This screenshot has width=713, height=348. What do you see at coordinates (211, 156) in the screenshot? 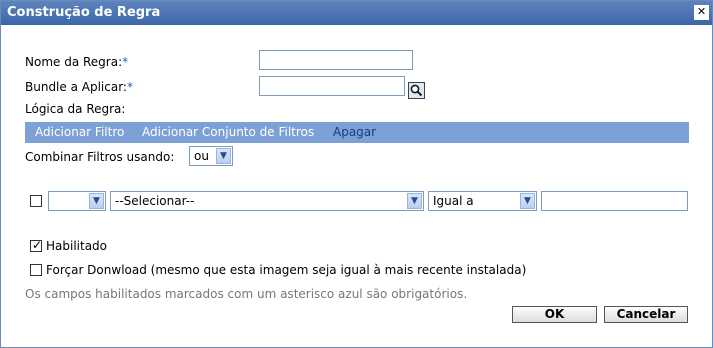
I see `combine-operator-select: ou ▼` at bounding box center [211, 156].